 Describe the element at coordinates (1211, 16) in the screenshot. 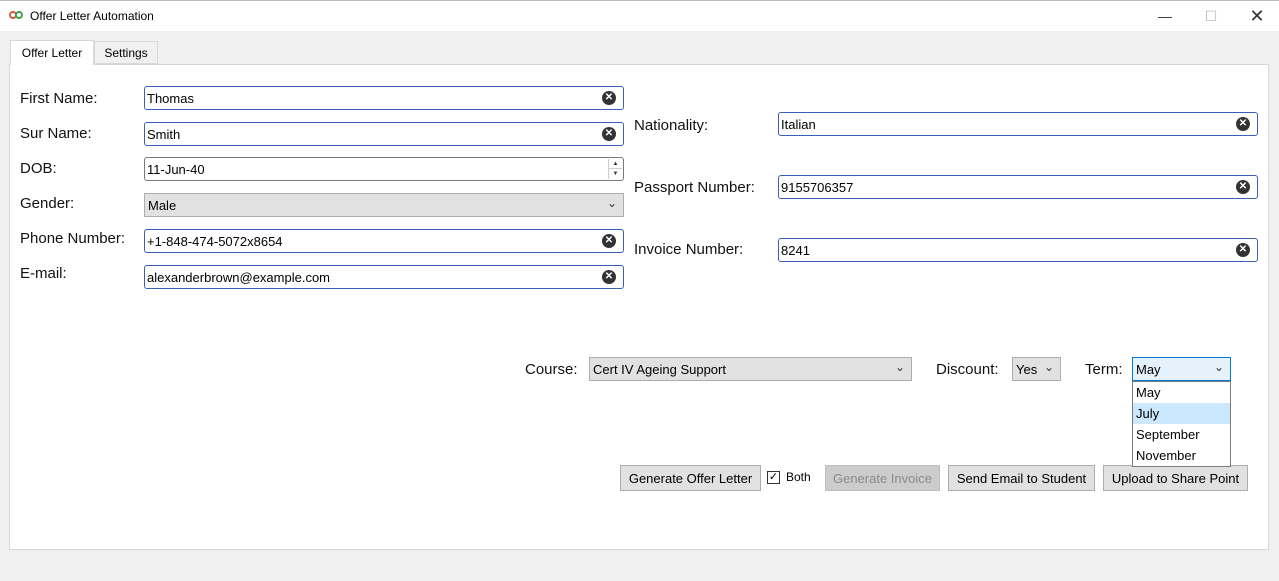

I see `maximize-button: ☐` at that location.